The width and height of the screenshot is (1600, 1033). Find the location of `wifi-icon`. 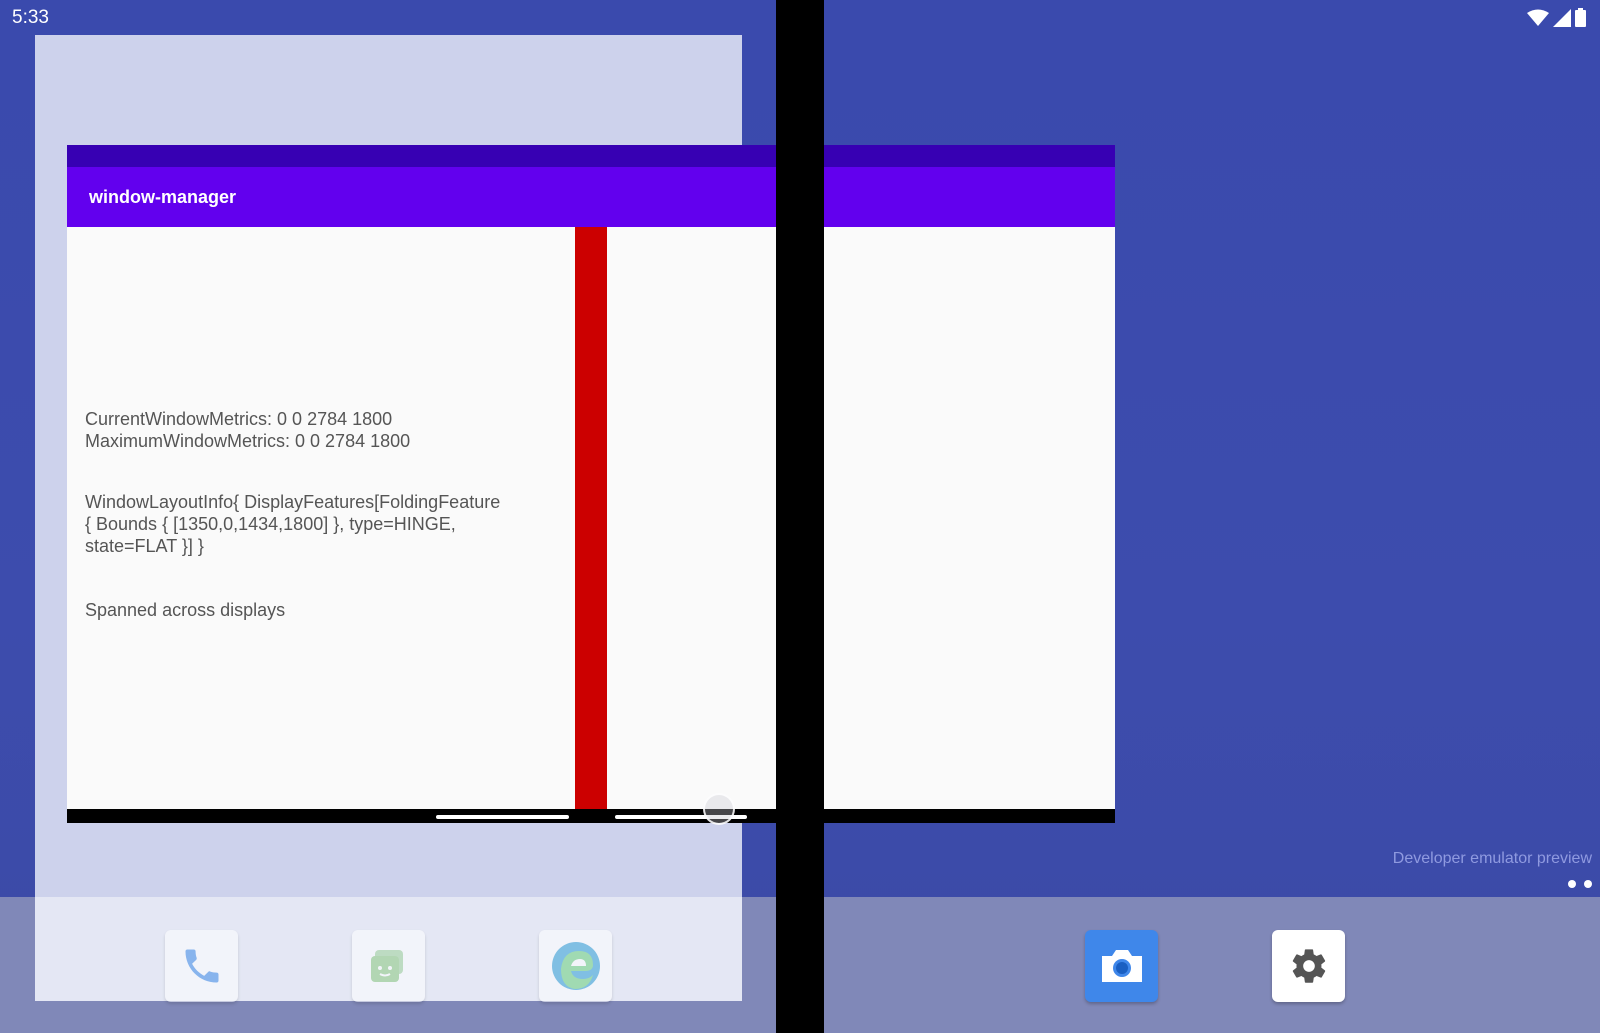

wifi-icon is located at coordinates (1538, 17).